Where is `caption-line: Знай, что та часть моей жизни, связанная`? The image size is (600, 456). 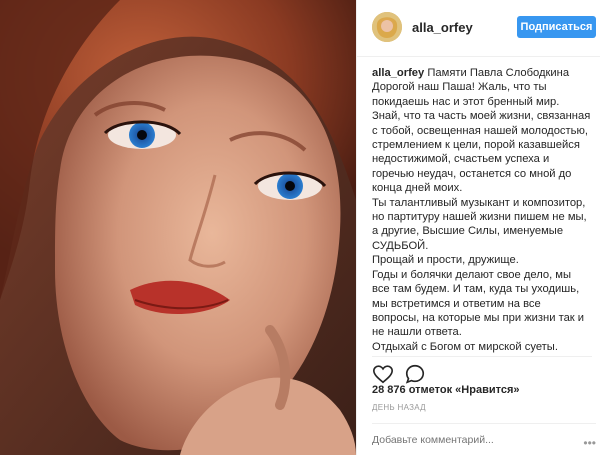
caption-line: Знай, что та часть моей жизни, связанная is located at coordinates (481, 116).